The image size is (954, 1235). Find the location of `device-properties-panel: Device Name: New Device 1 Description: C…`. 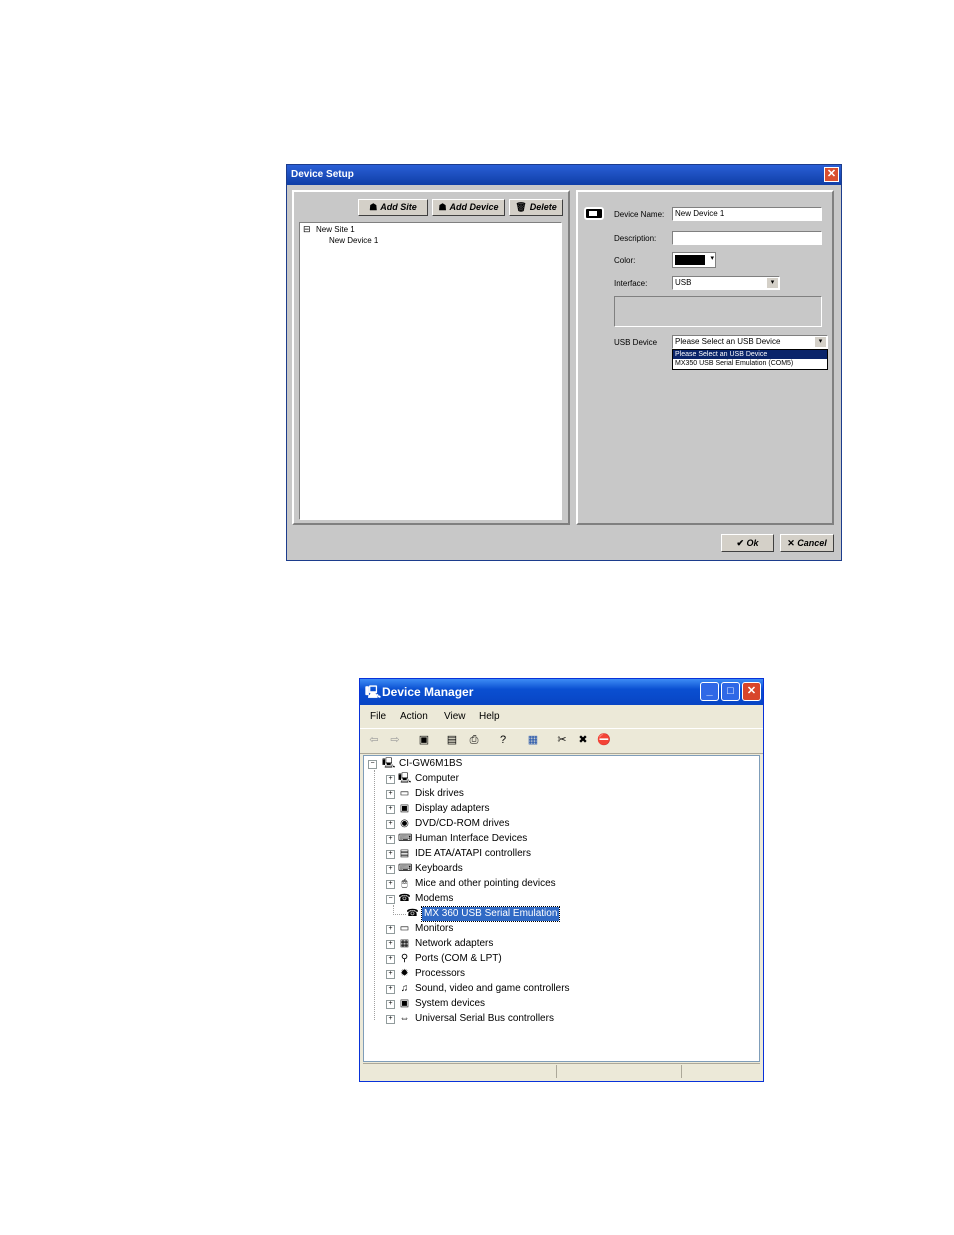

device-properties-panel: Device Name: New Device 1 Description: C… is located at coordinates (705, 357).